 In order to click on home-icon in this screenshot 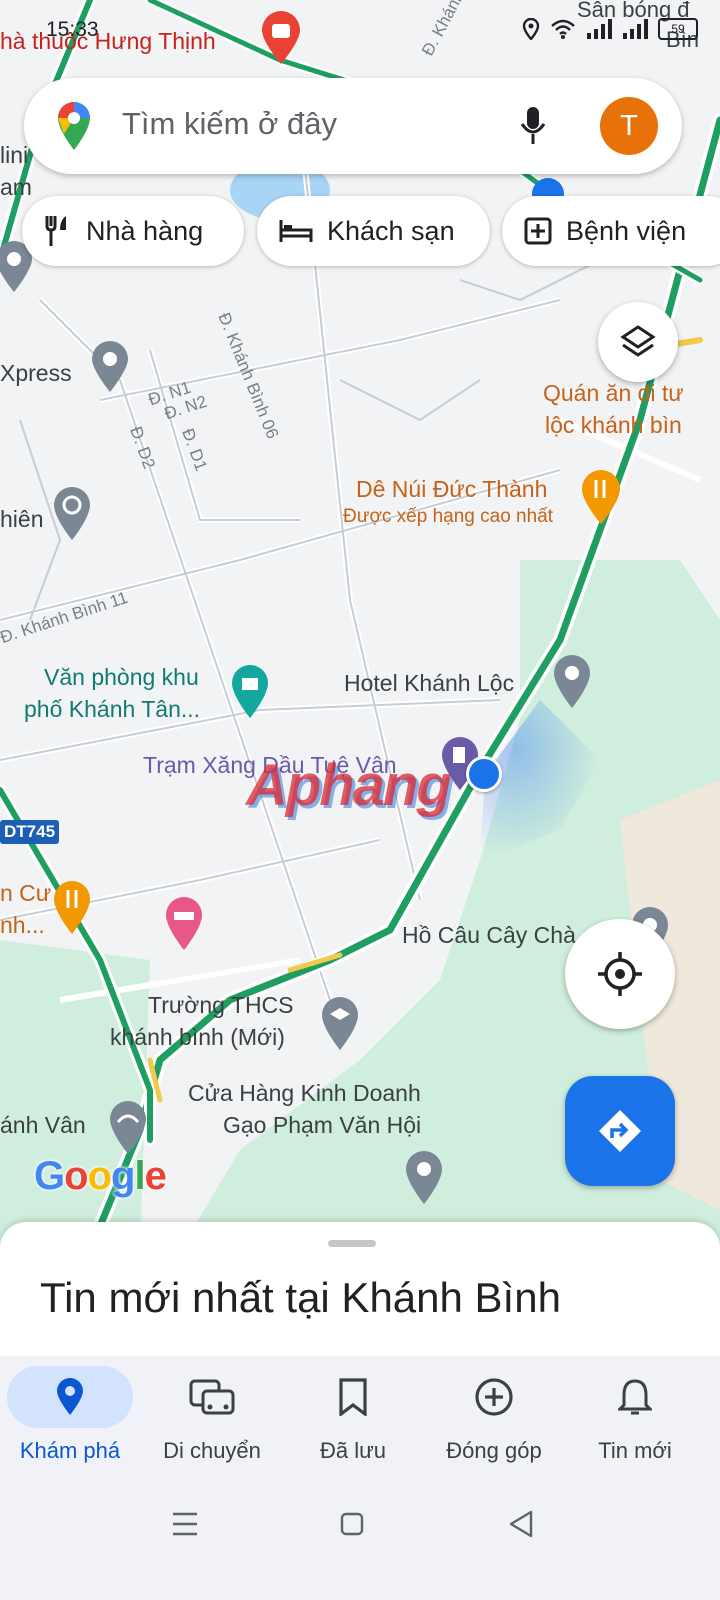, I will do `click(352, 1524)`.